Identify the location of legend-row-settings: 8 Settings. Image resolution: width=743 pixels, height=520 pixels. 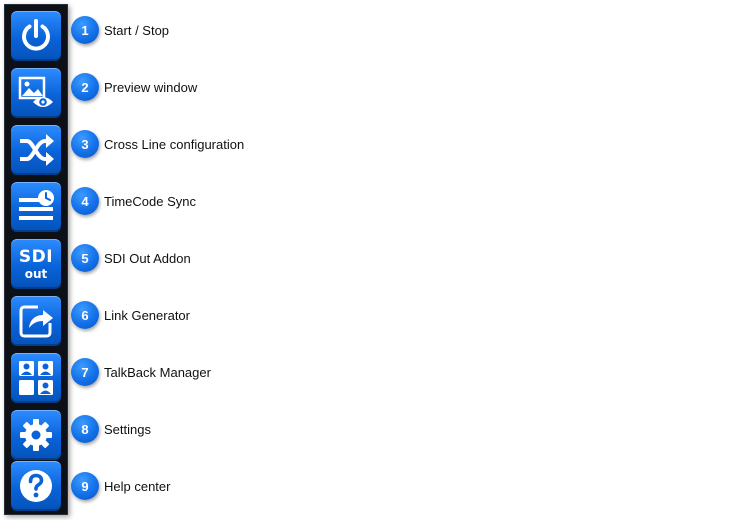
(111, 429).